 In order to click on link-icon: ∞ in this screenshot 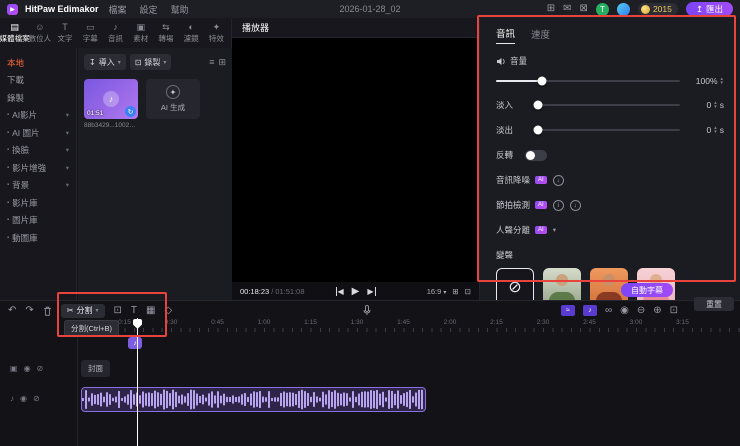, I will do `click(608, 310)`.